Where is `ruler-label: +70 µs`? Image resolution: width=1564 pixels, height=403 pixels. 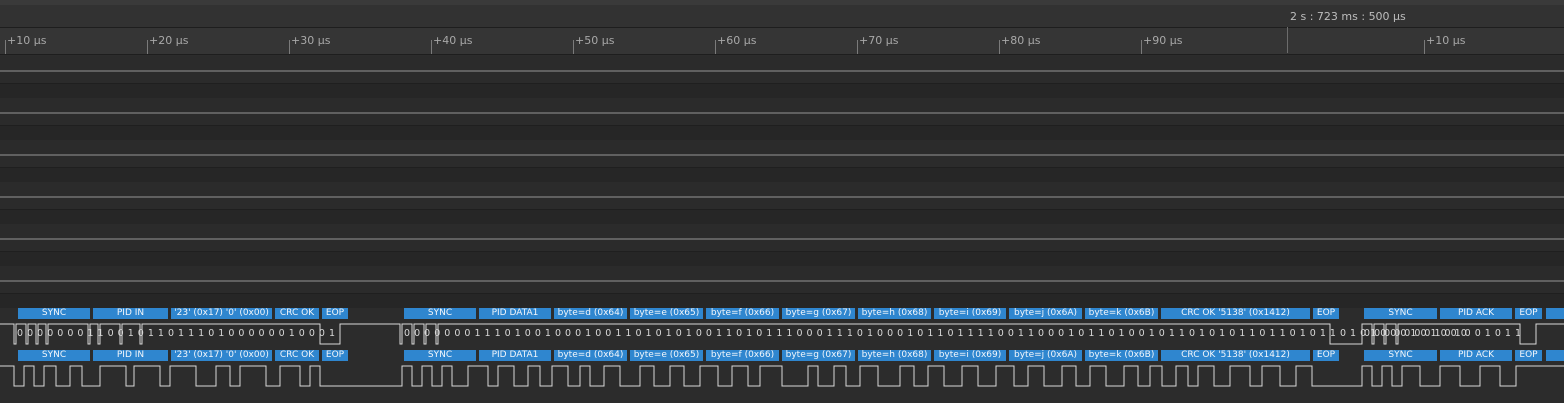
ruler-label: +70 µs is located at coordinates (879, 40).